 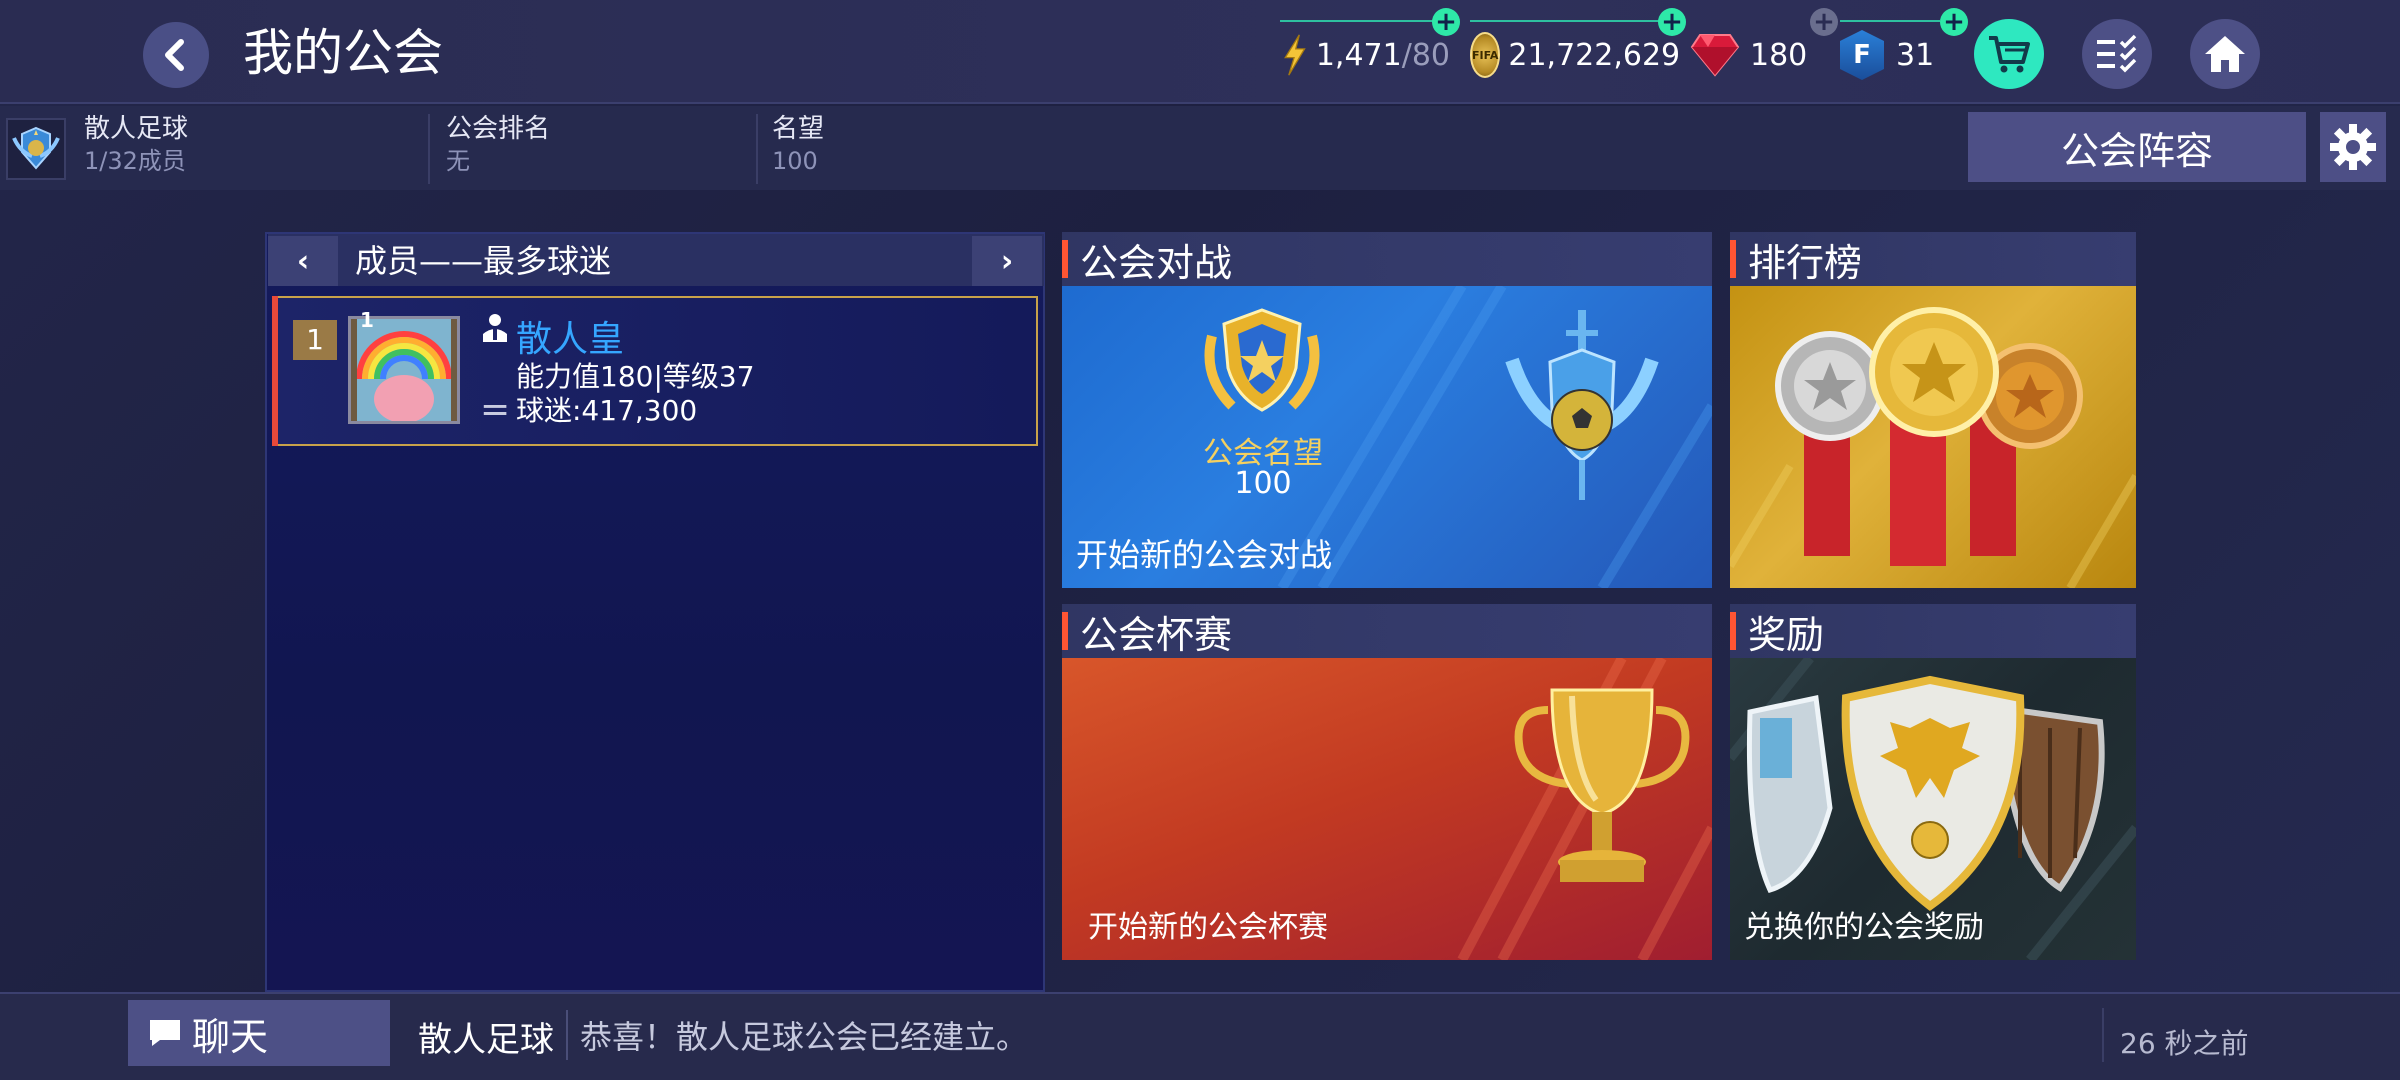 What do you see at coordinates (1262, 360) in the screenshot?
I see `prestige-shield-icon` at bounding box center [1262, 360].